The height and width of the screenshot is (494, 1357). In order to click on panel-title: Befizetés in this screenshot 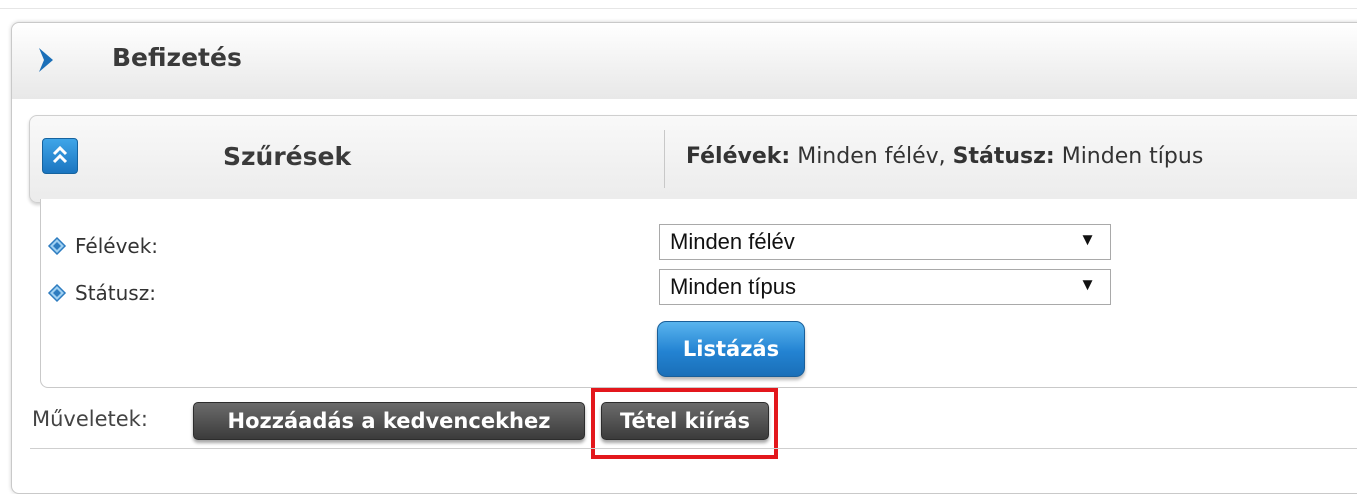, I will do `click(177, 57)`.